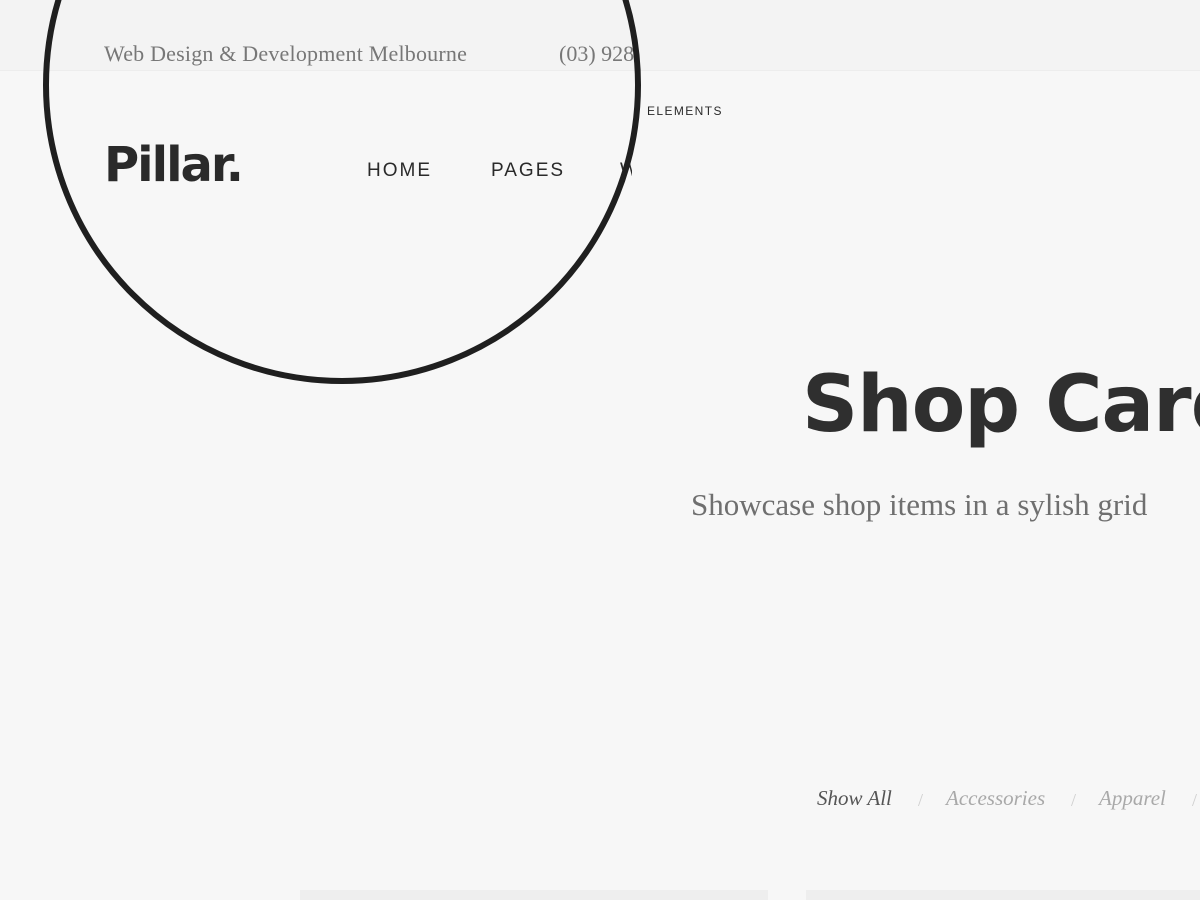 This screenshot has width=1200, height=900. What do you see at coordinates (626, 171) in the screenshot?
I see `nav-item-partial: W` at bounding box center [626, 171].